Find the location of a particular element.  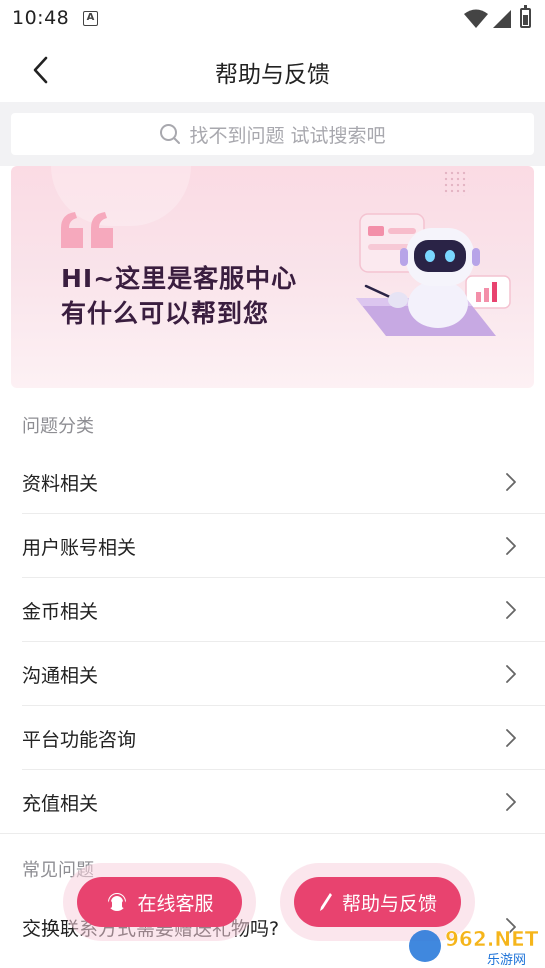

signal-icon is located at coordinates (502, 19).